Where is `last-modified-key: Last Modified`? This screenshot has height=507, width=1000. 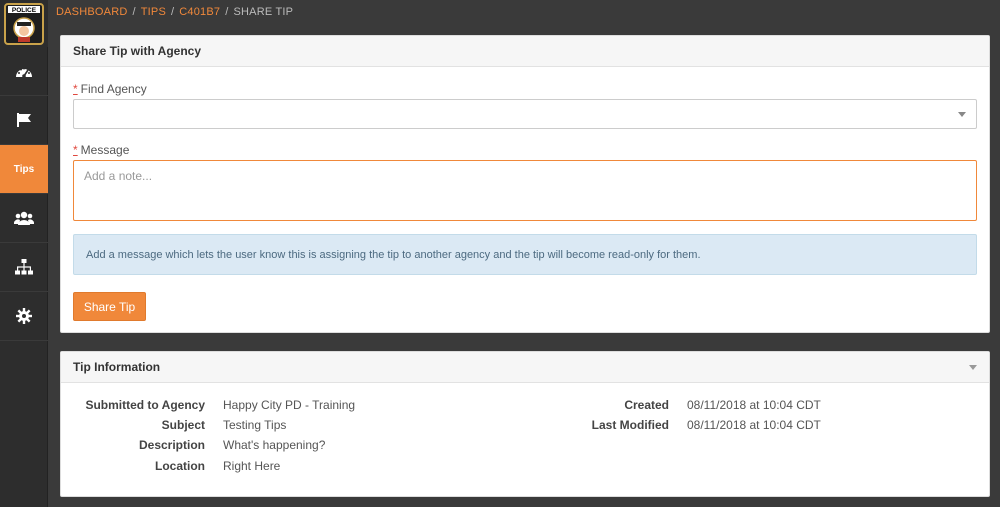
last-modified-key: Last Modified is located at coordinates (630, 425).